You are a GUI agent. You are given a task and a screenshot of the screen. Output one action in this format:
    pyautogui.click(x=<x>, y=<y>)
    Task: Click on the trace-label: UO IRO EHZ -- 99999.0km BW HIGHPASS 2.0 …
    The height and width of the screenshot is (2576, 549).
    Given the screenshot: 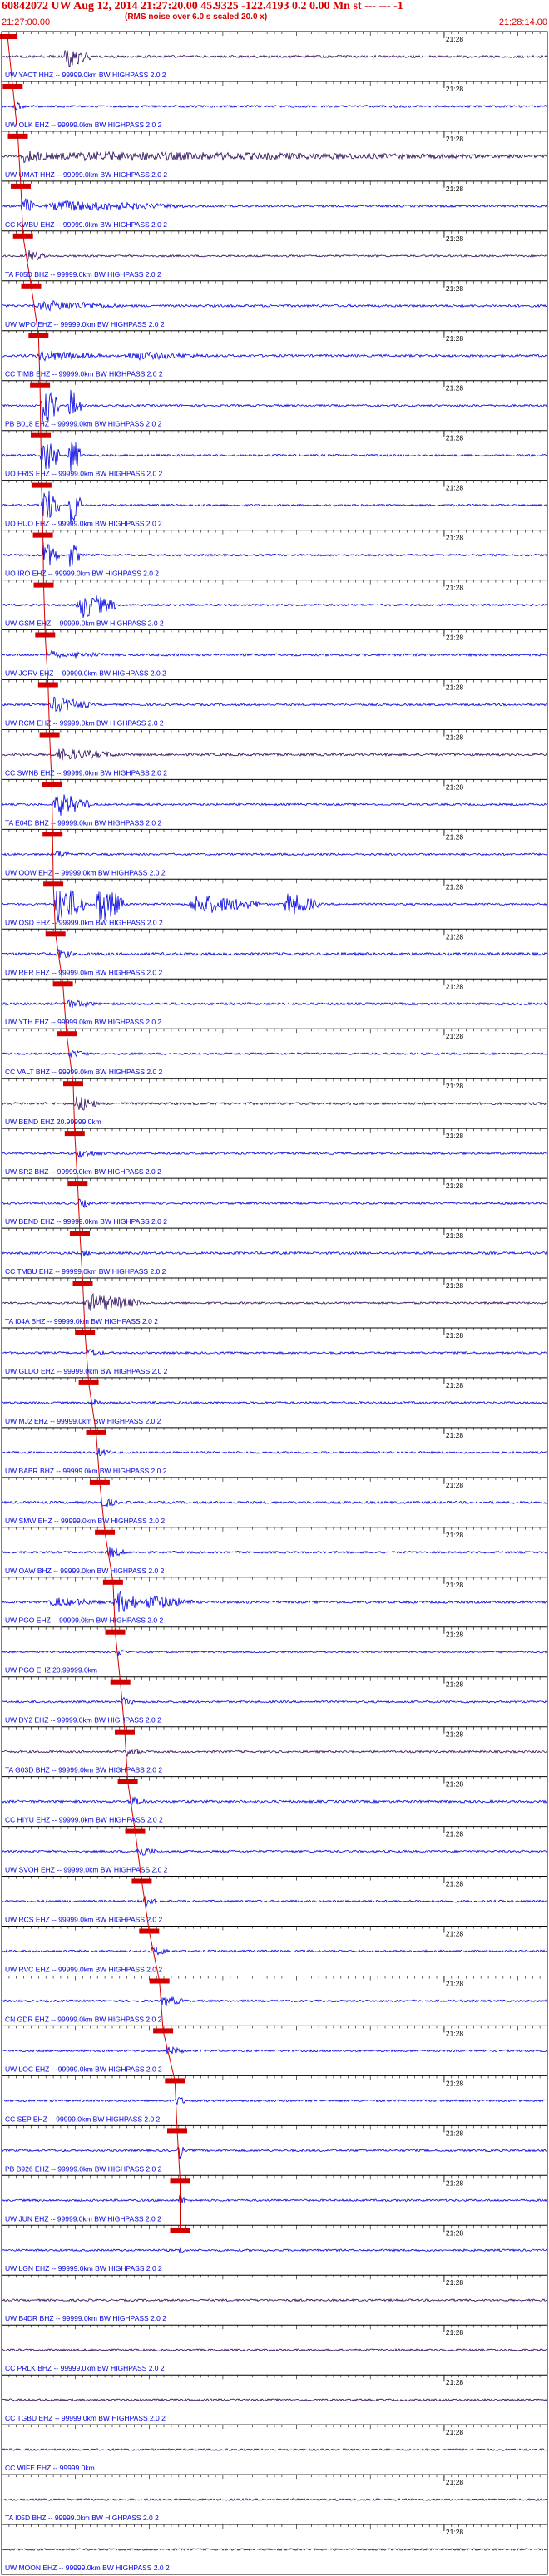 What is the action you would take?
    pyautogui.click(x=82, y=574)
    